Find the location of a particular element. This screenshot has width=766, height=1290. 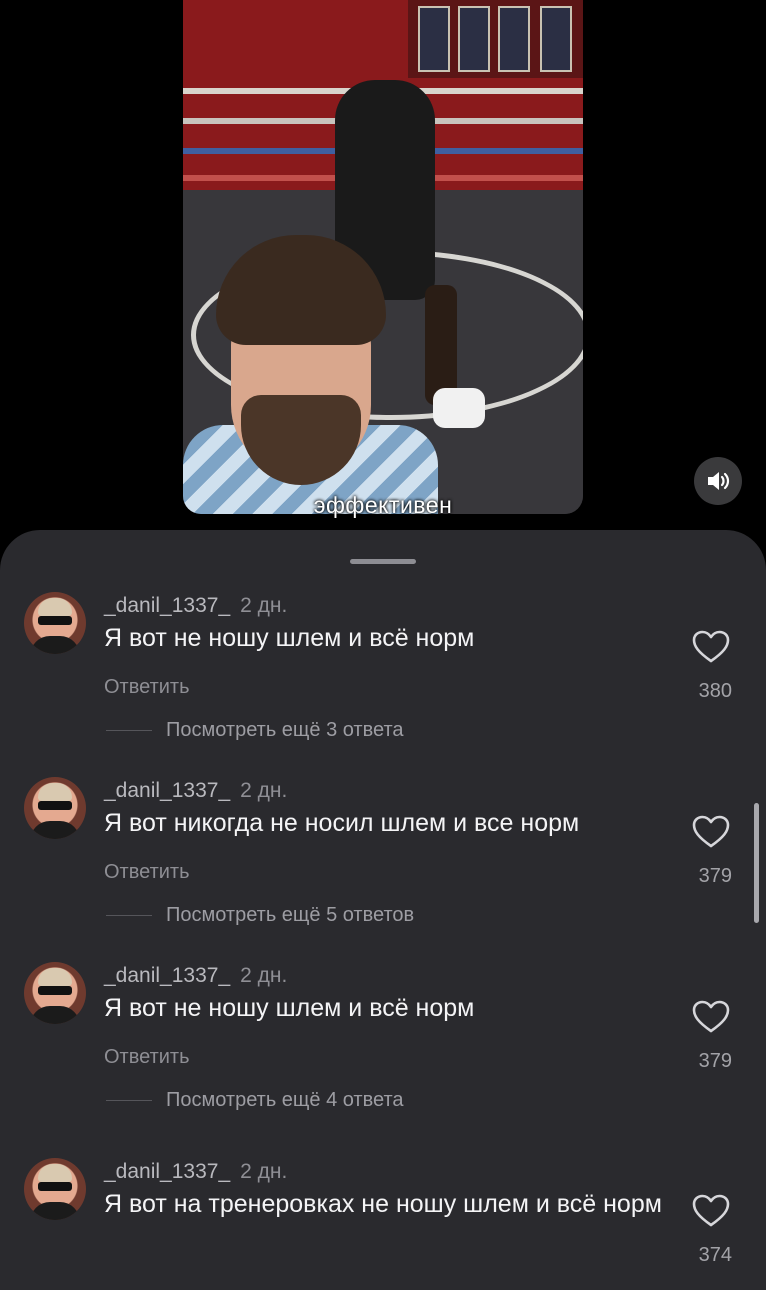

sound-button is located at coordinates (718, 481).